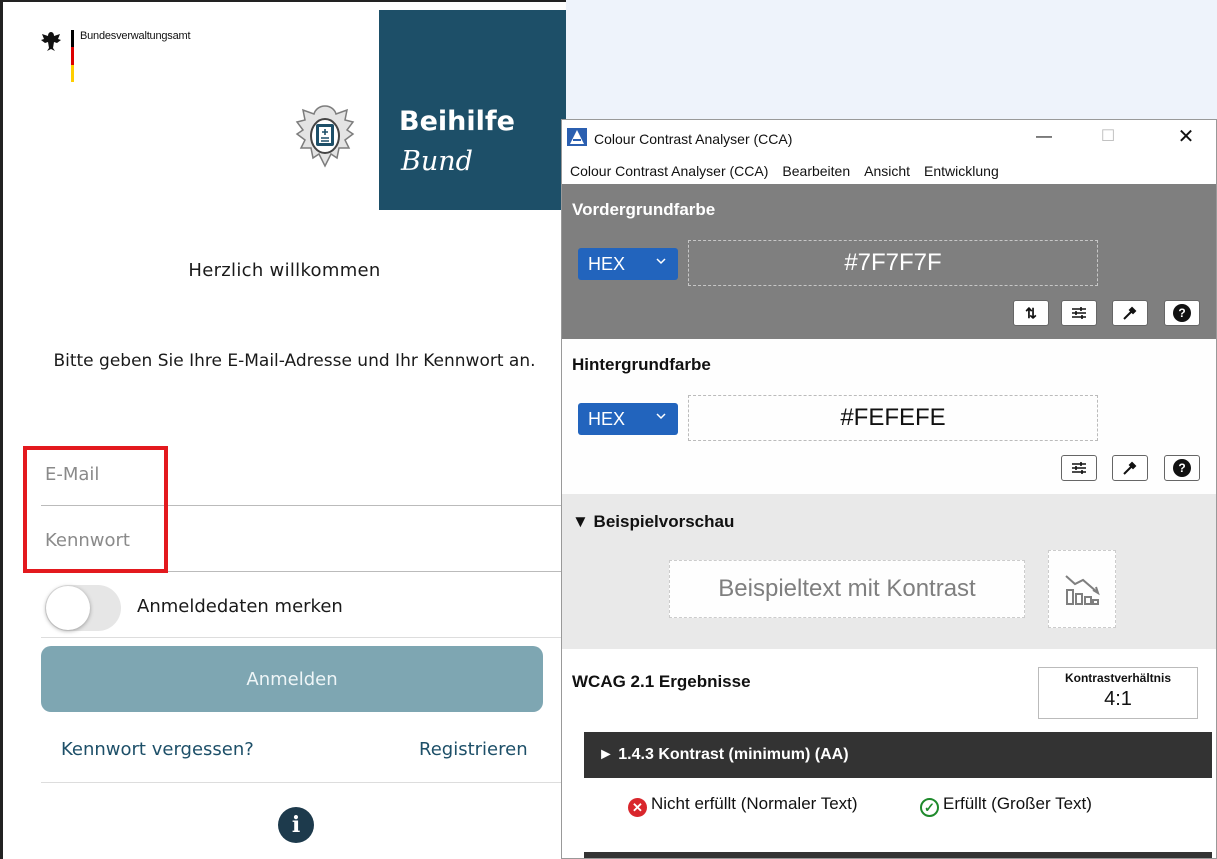  What do you see at coordinates (51, 41) in the screenshot?
I see `federal-eagle-icon` at bounding box center [51, 41].